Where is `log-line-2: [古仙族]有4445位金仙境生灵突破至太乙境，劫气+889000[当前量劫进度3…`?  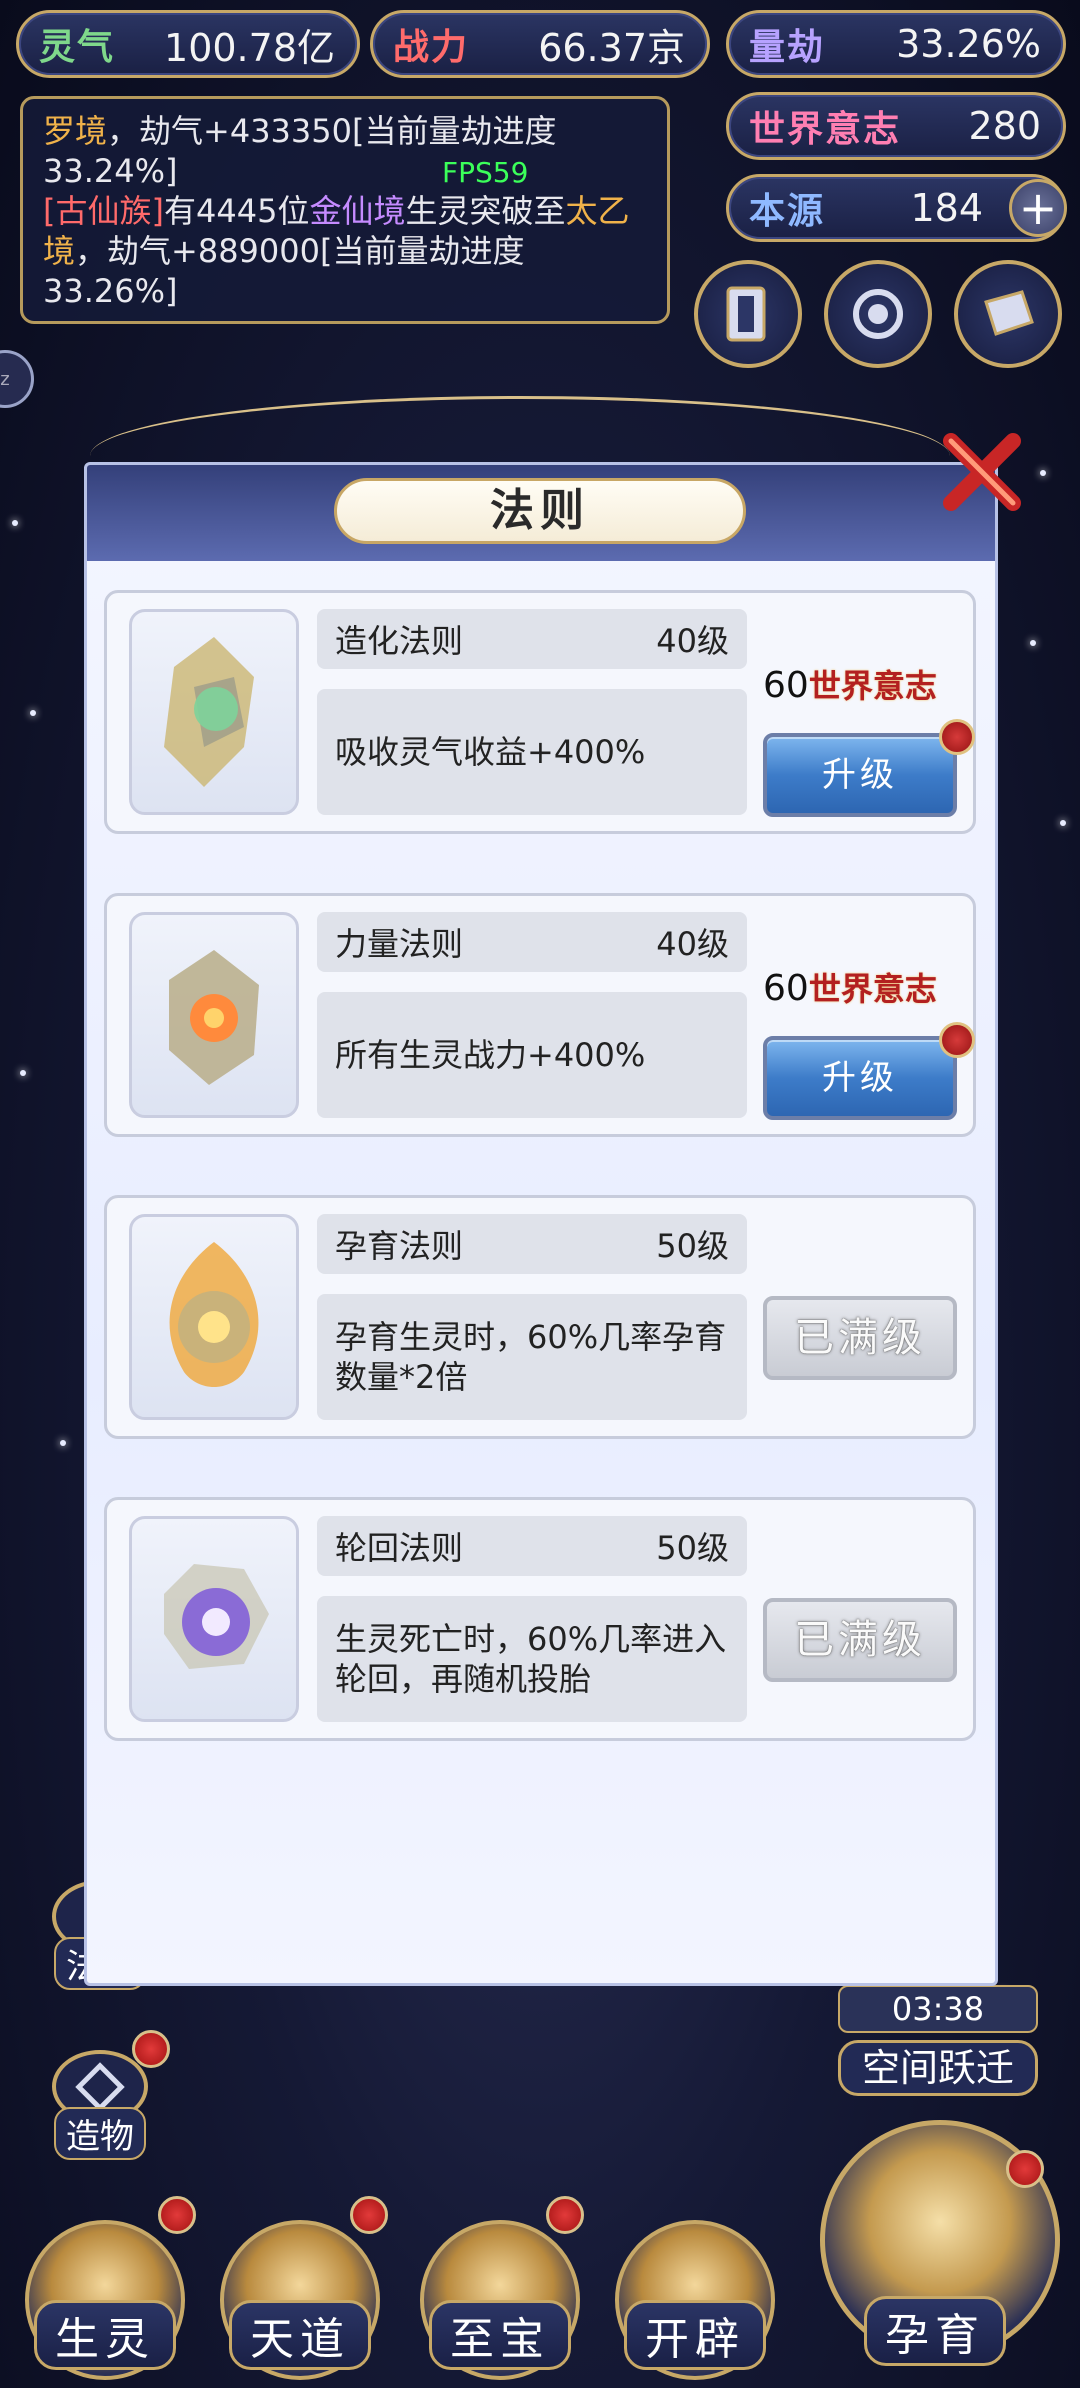
log-line-2: [古仙族]有4445位金仙境生灵突破至太乙境，劫气+889000[当前量劫进度3… is located at coordinates (345, 251).